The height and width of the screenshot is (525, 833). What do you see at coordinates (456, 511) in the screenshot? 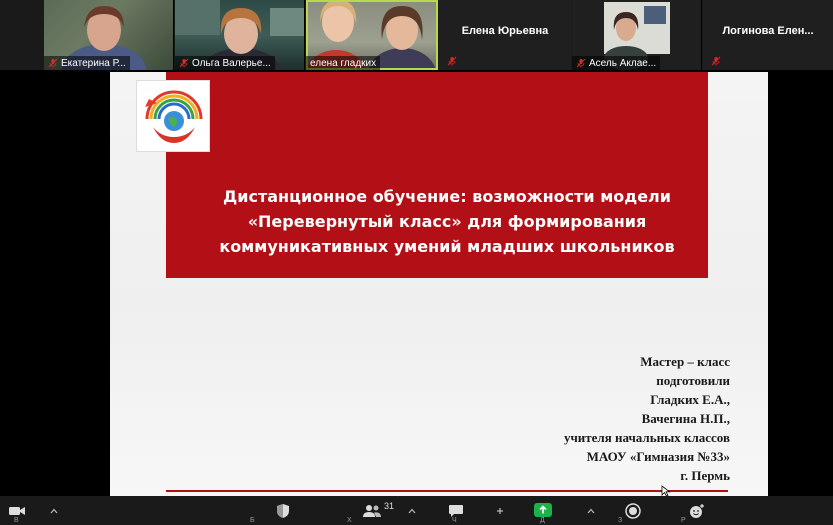
I see `chat-bubble-icon` at bounding box center [456, 511].